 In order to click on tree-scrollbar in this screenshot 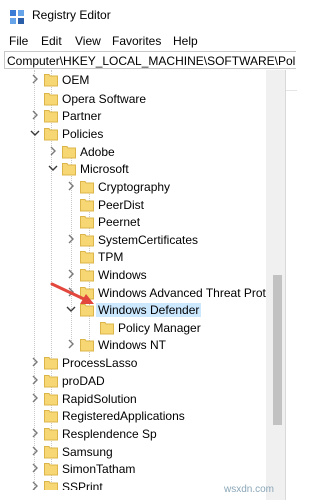, I will do `click(277, 285)`.